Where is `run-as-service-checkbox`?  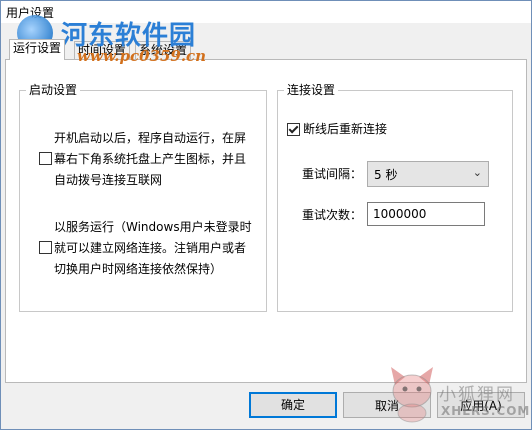 run-as-service-checkbox is located at coordinates (45, 247).